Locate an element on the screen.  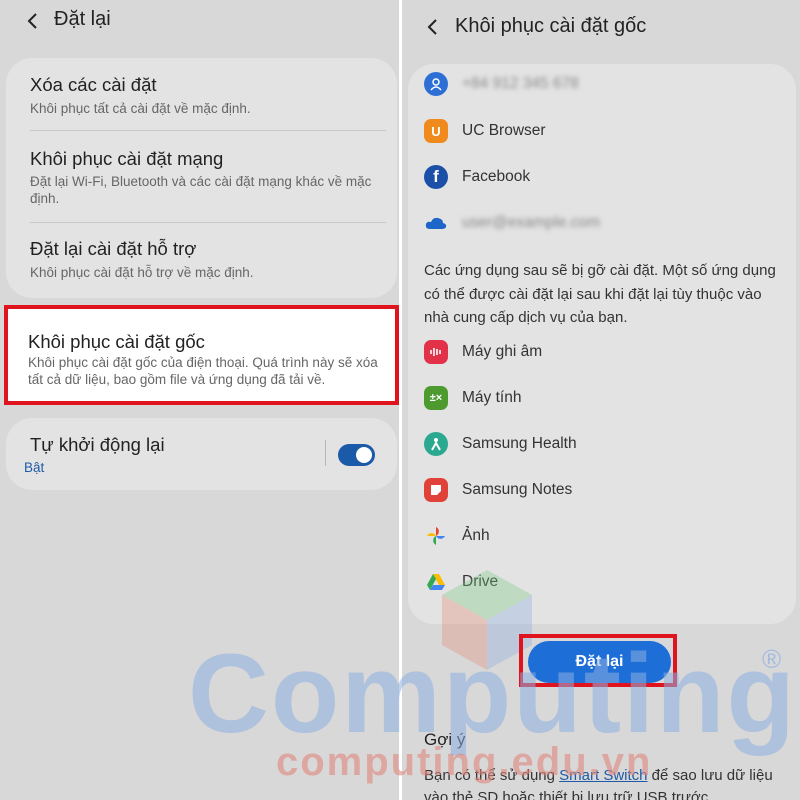
app-row: Samsung Health is located at coordinates (500, 444).